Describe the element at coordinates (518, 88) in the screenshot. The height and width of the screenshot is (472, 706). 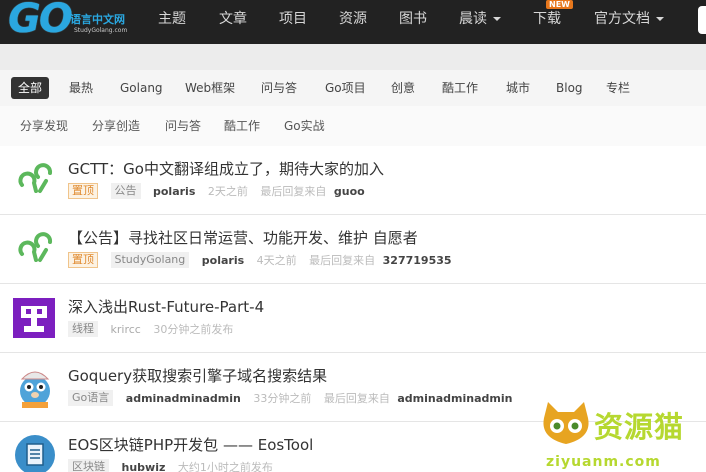
I see `tab-city: 城市` at that location.